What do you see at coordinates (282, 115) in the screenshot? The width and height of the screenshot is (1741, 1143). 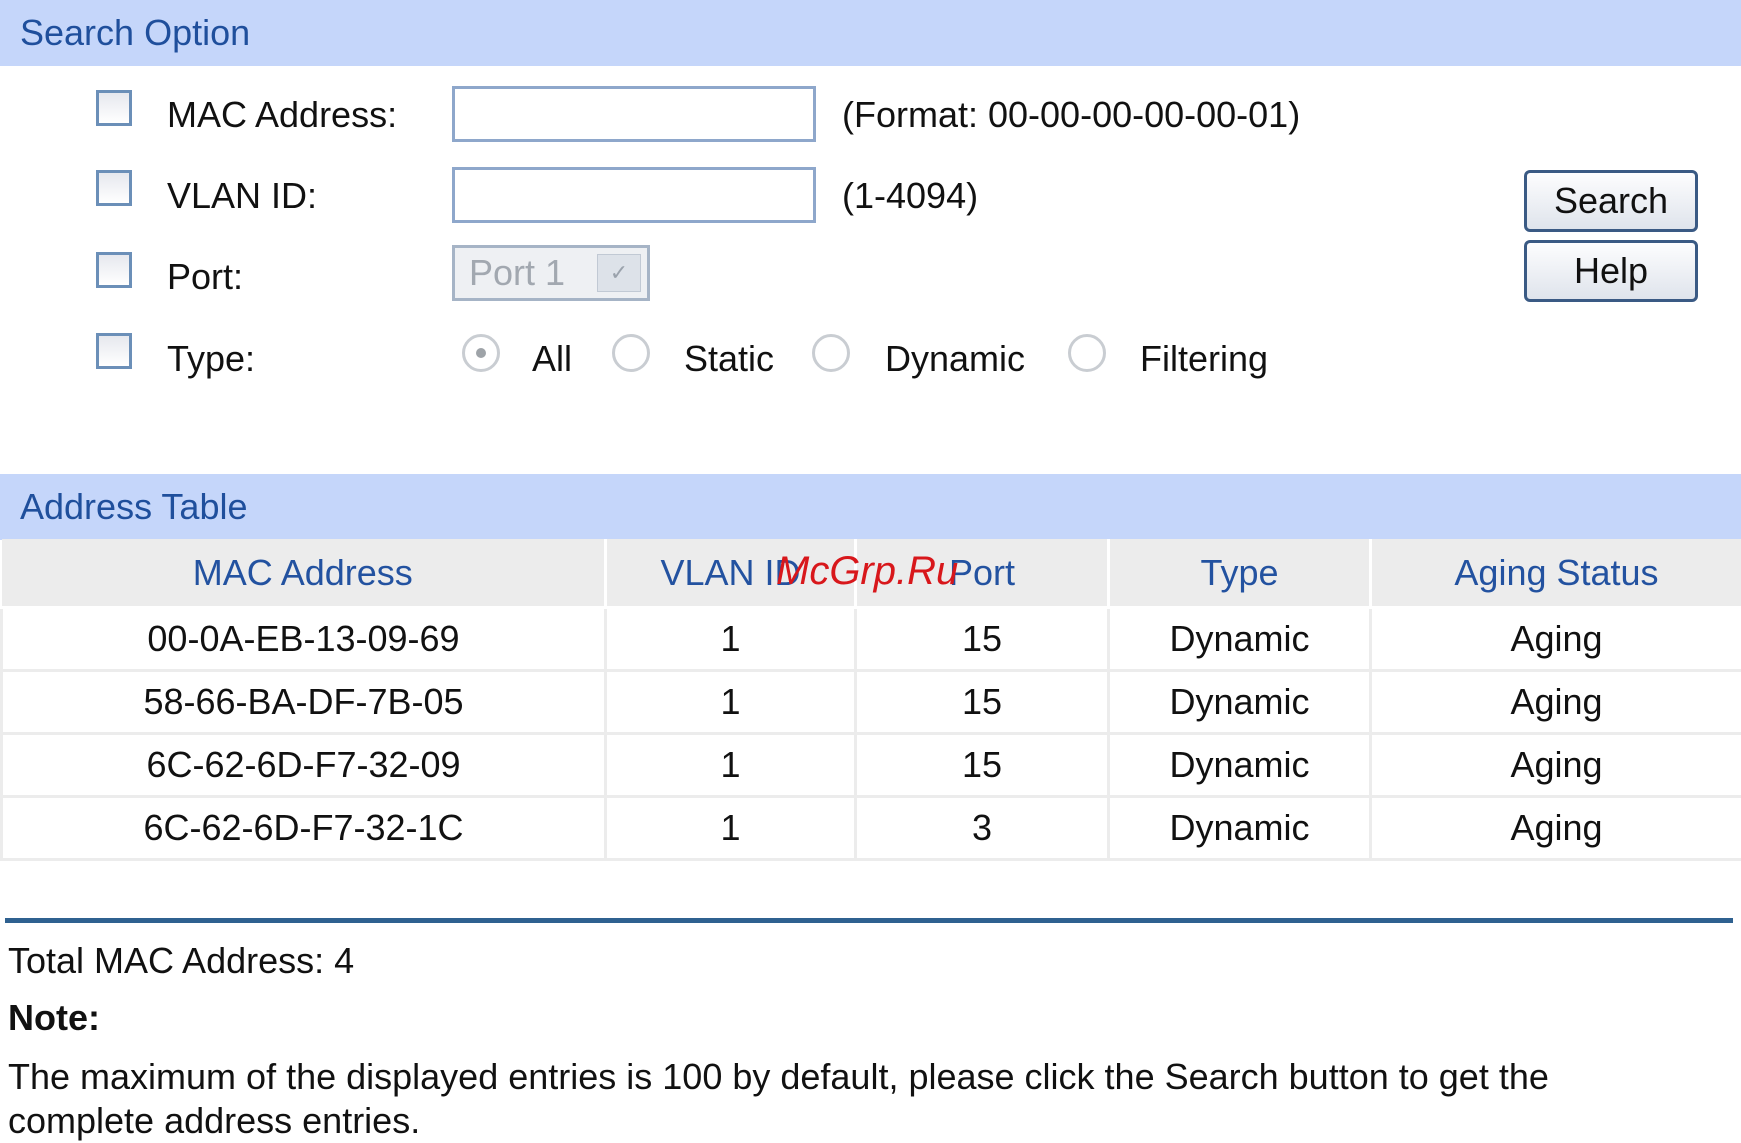 I see `mac-address-label: MAC Address:` at bounding box center [282, 115].